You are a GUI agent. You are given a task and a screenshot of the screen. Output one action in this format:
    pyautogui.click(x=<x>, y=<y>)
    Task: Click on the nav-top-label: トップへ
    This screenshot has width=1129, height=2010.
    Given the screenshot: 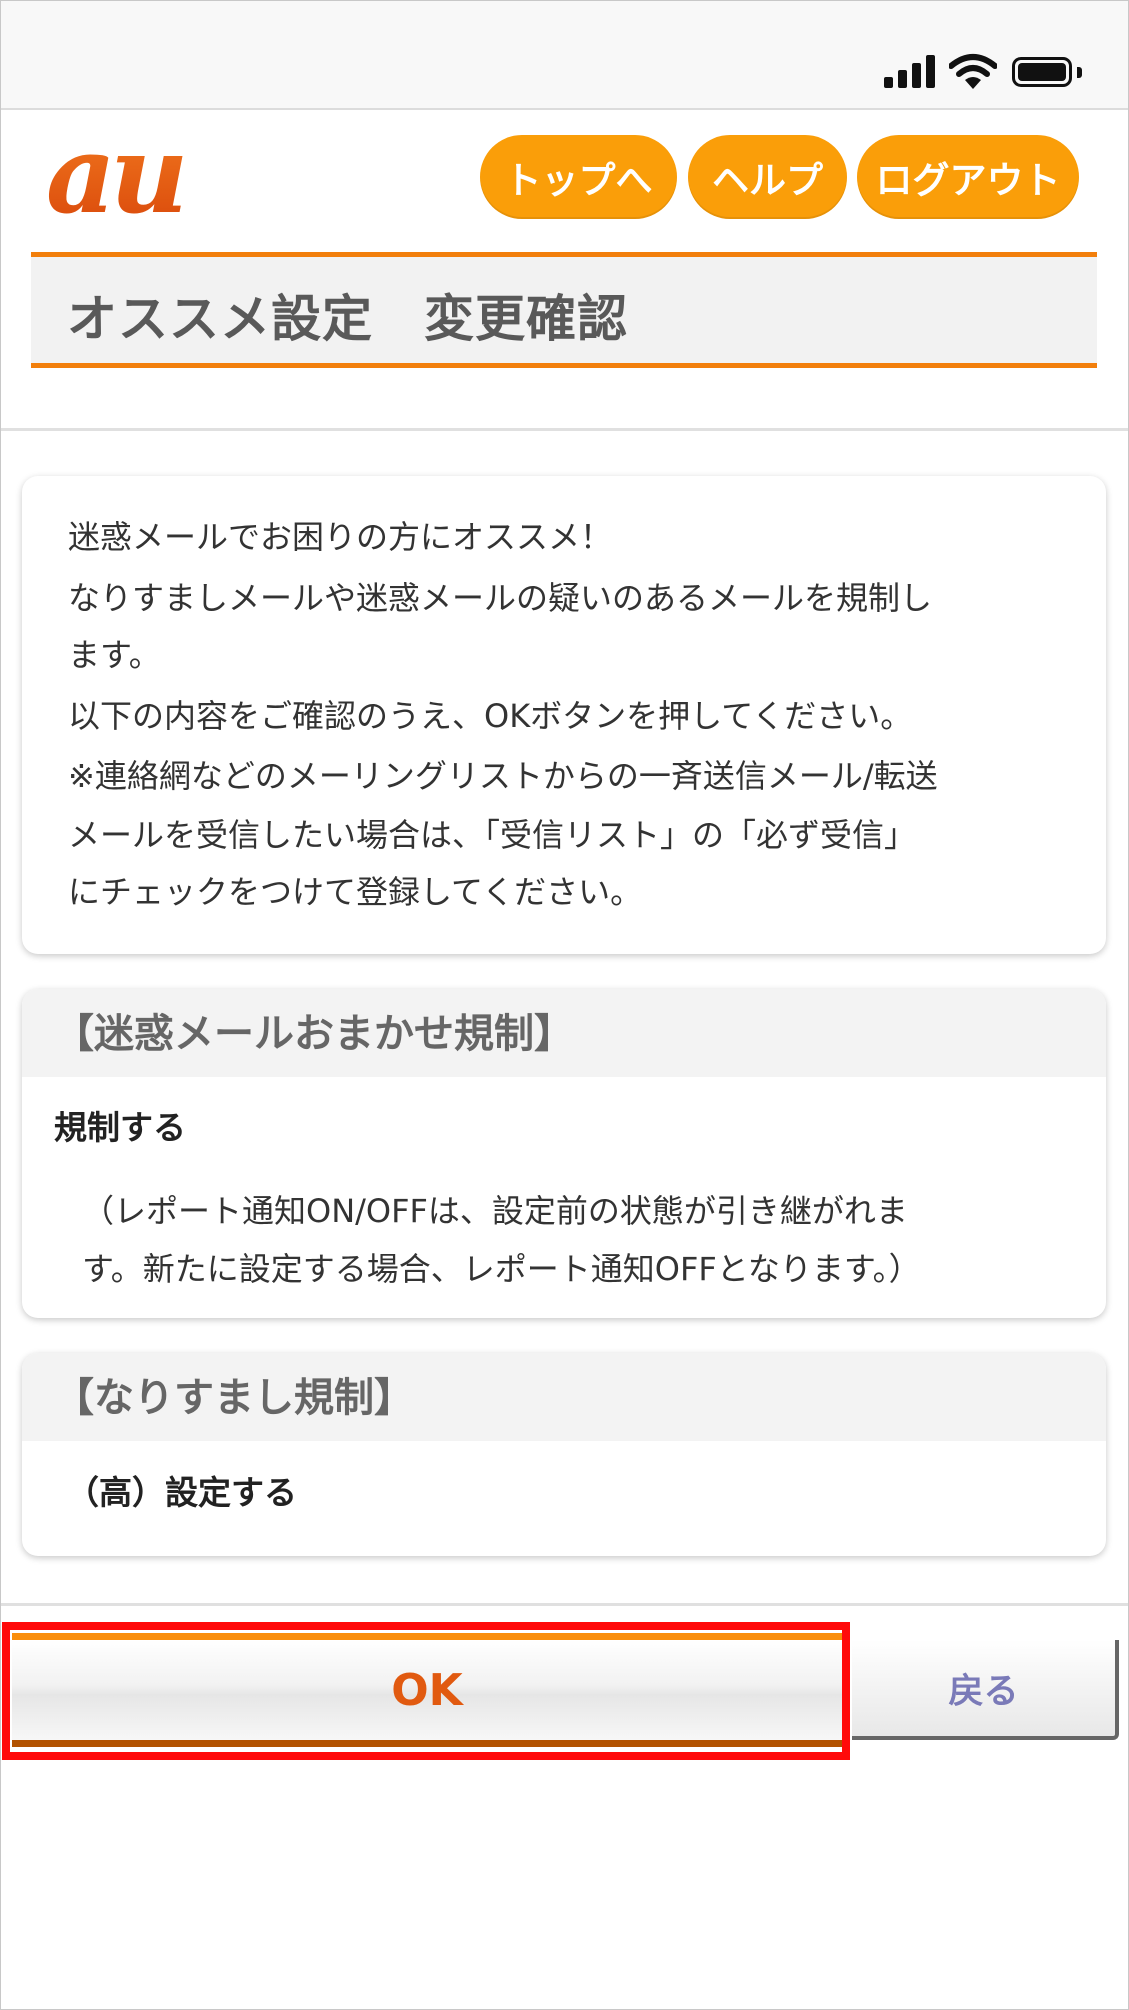 What is the action you would take?
    pyautogui.click(x=578, y=180)
    